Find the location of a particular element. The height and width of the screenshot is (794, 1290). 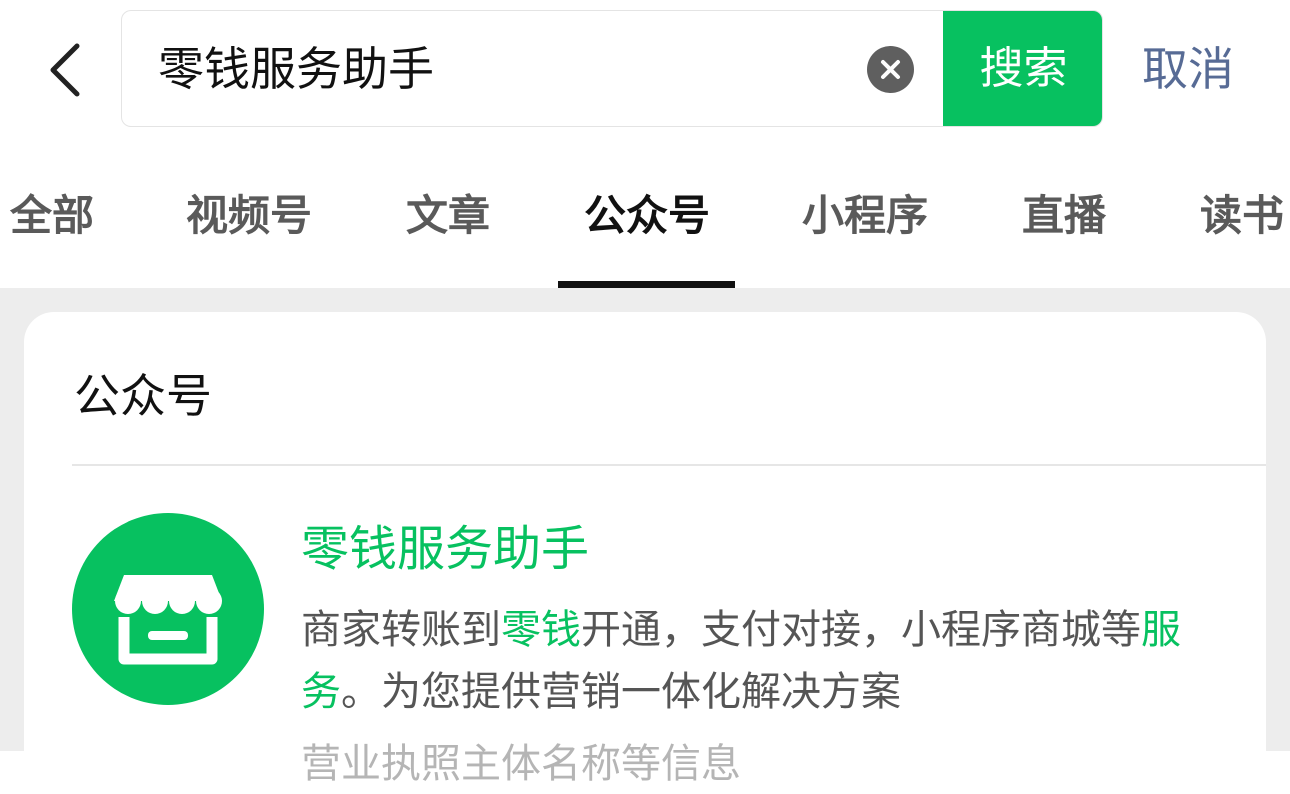

account-extra-info: 营业执照主体名称等信息 is located at coordinates (521, 764).